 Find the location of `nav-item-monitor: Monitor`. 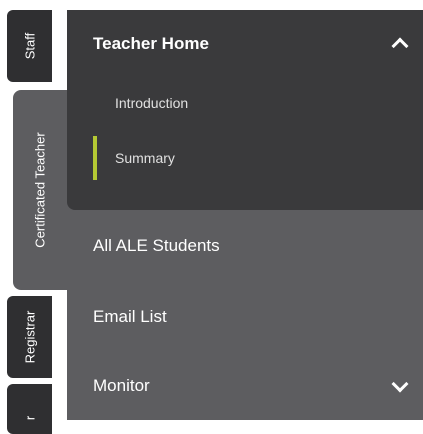

nav-item-monitor: Monitor is located at coordinates (121, 386).